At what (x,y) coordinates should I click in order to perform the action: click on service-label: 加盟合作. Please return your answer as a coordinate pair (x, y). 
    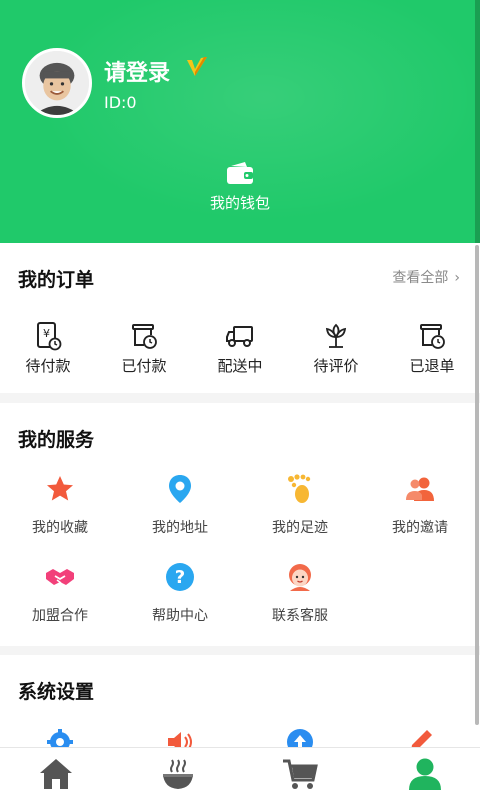
    Looking at the image, I should click on (60, 616).